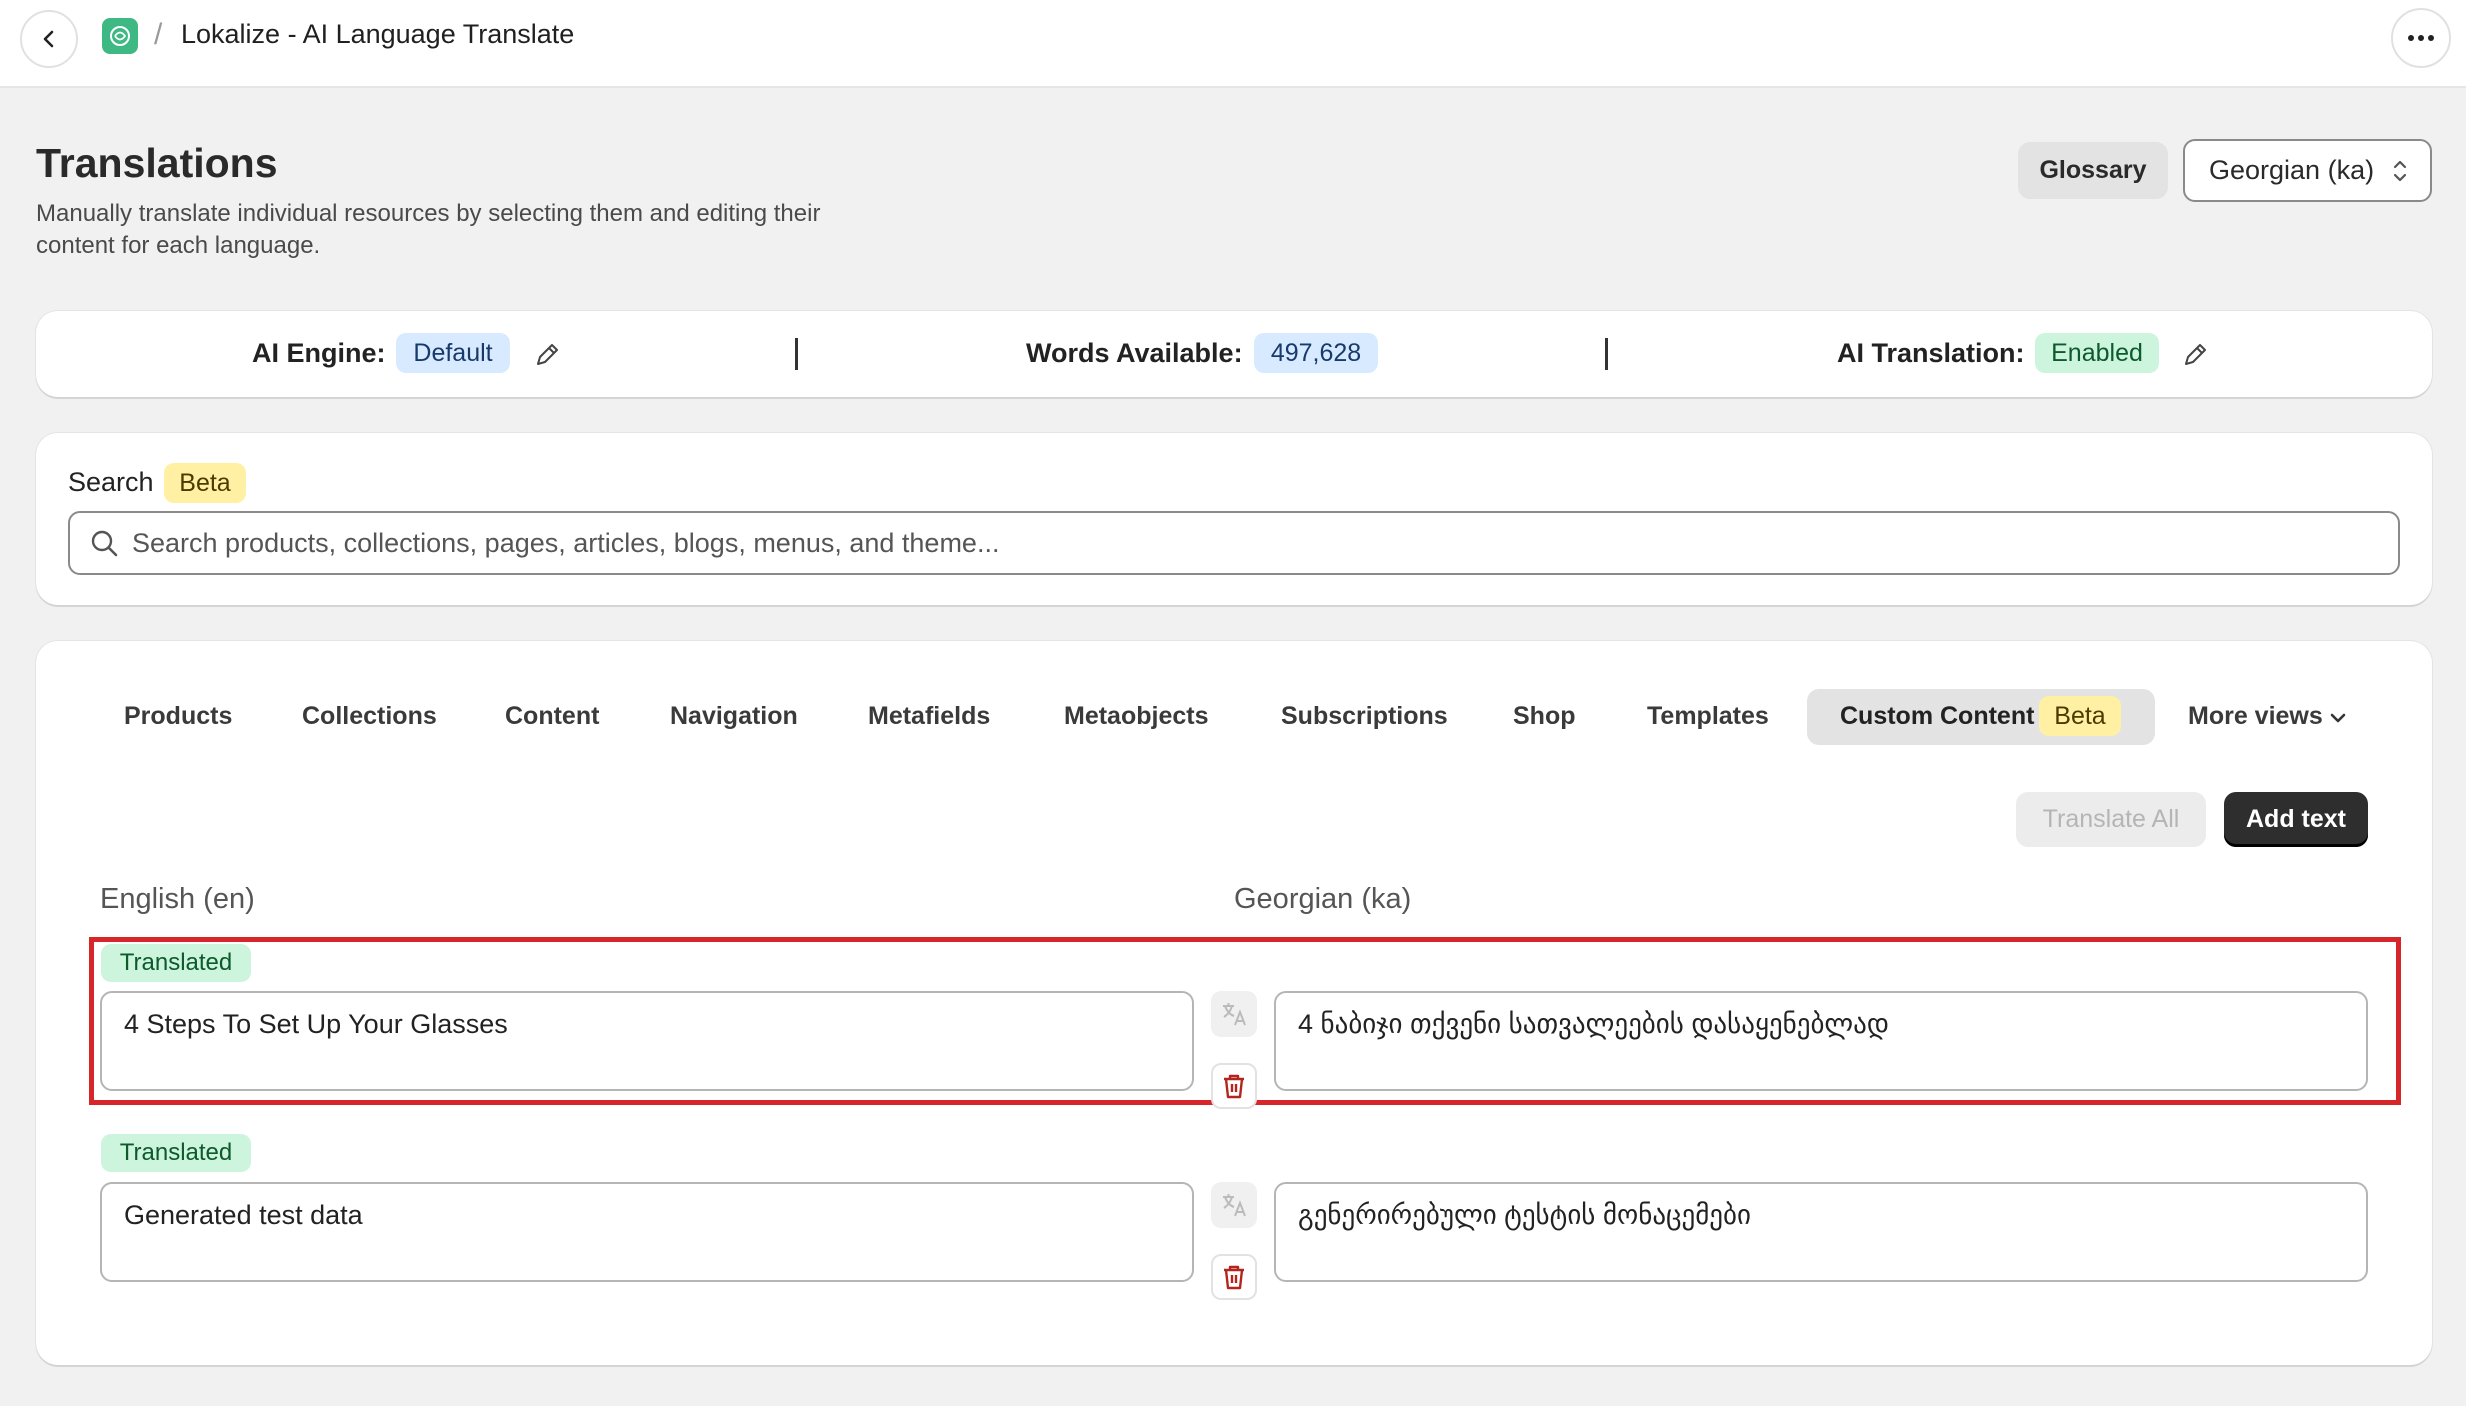 Image resolution: width=2466 pixels, height=1406 pixels. Describe the element at coordinates (2111, 819) in the screenshot. I see `translate-all-button: Translate All` at that location.